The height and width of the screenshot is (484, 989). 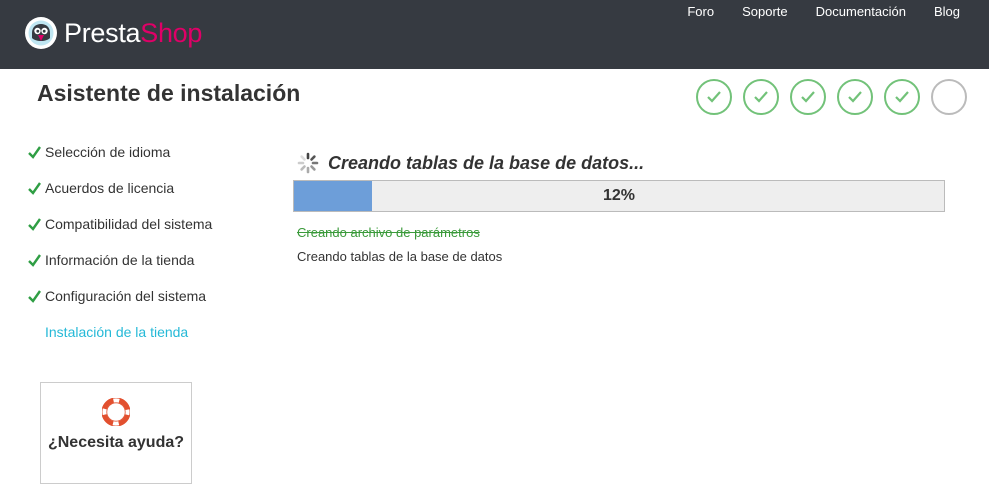 I want to click on help-text: ¿Necesita ayuda?, so click(x=116, y=442).